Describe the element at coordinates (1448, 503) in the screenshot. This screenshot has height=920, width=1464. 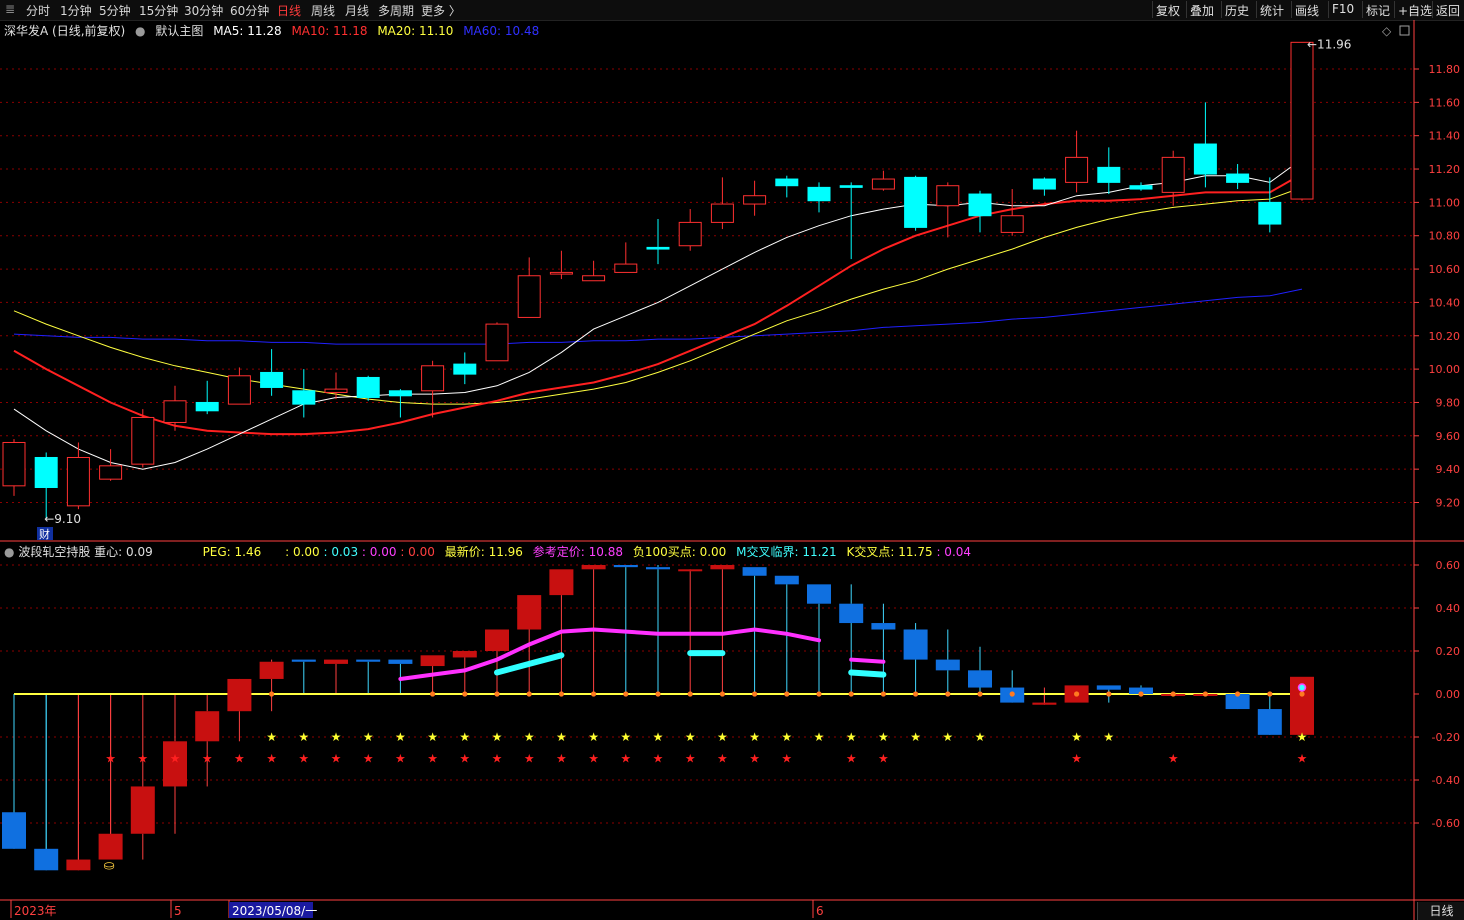
I see `y-tick-label: 9.20` at that location.